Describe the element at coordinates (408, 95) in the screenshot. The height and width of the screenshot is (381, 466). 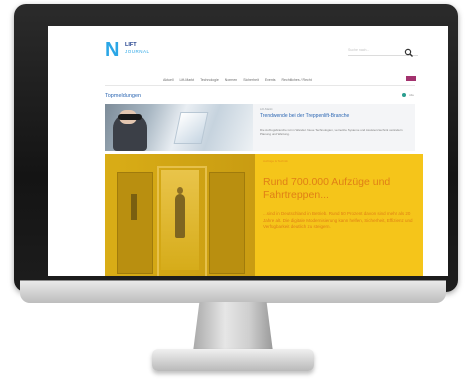
I see `section-controls: Alle` at that location.